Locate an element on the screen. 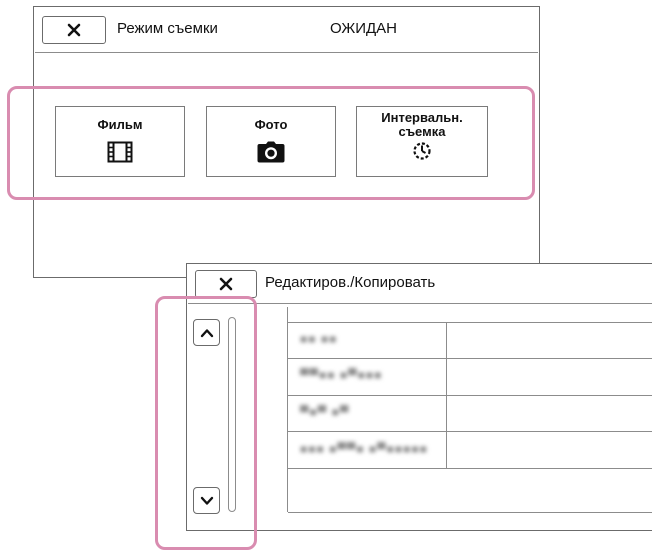  list-left-border is located at coordinates (287, 409).